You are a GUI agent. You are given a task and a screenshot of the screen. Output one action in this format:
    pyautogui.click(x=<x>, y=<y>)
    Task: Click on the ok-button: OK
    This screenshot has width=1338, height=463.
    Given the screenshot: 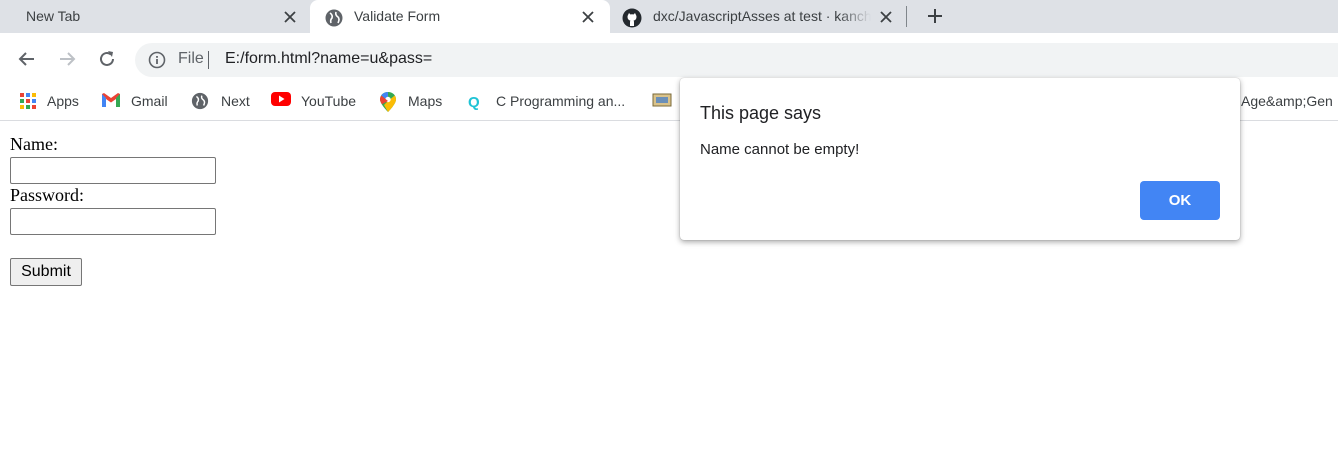 What is the action you would take?
    pyautogui.click(x=1180, y=200)
    